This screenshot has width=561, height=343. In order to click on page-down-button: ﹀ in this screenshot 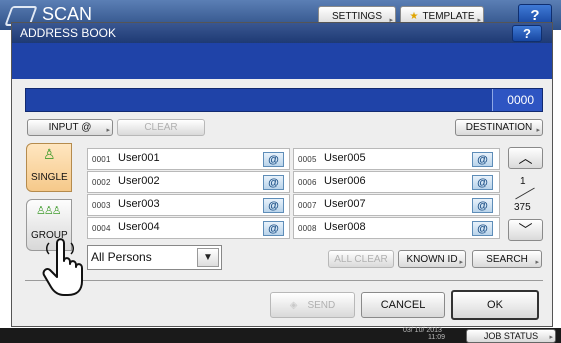, I will do `click(525, 230)`.